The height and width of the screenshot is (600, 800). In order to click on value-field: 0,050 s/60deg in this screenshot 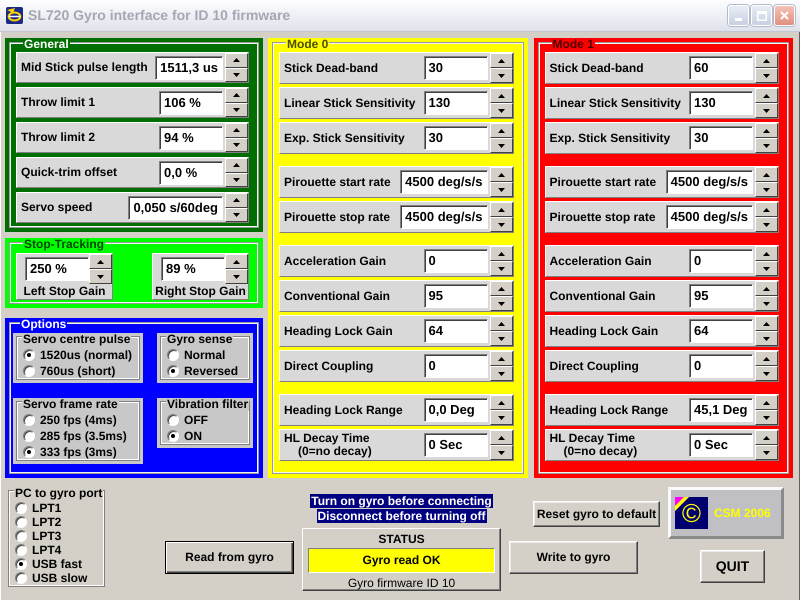, I will do `click(175, 208)`.